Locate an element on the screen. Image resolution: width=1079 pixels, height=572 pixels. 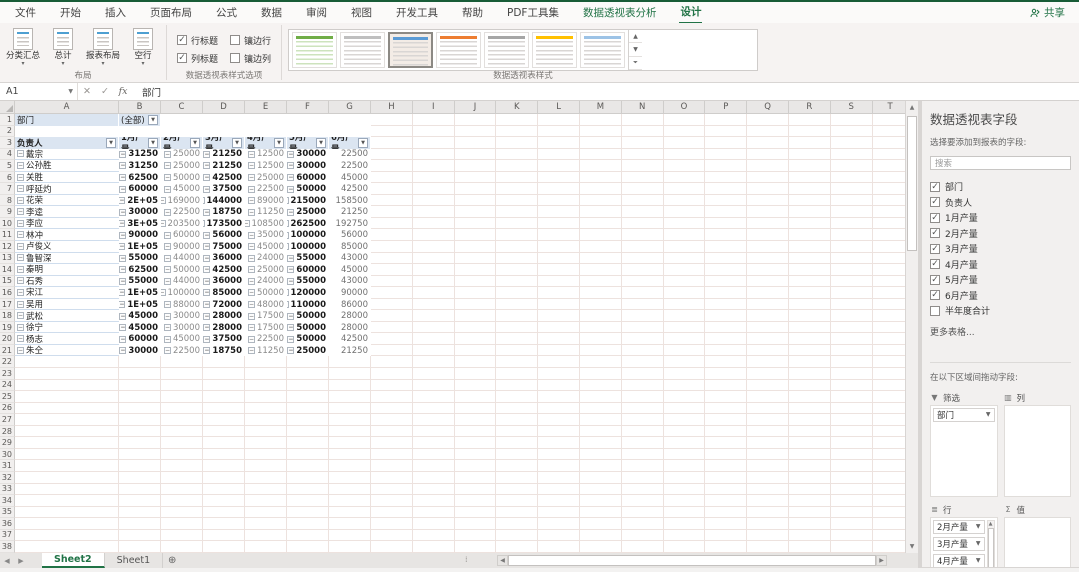
area-field-部门: 部门 ▼ is located at coordinates (964, 414).